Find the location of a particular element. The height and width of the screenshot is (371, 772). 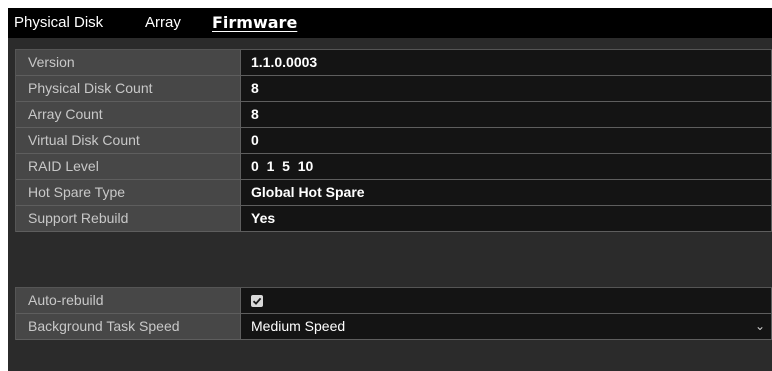

row-label: Support Rebuild is located at coordinates (128, 219).